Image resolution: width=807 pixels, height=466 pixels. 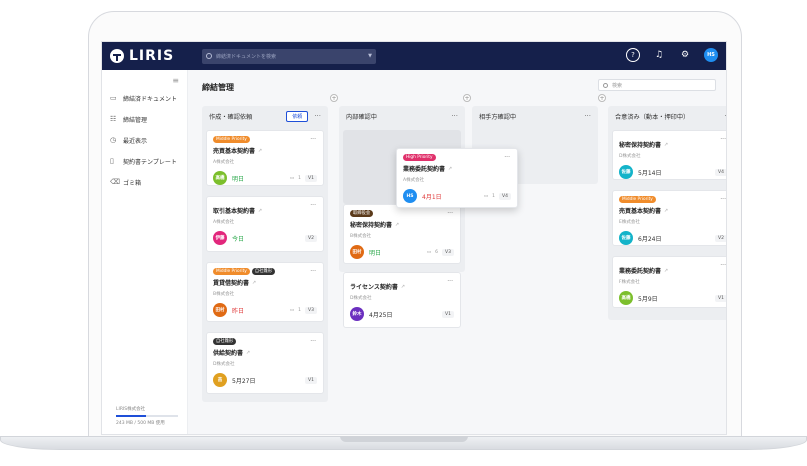 What do you see at coordinates (218, 87) in the screenshot?
I see `page-title: 締結管理` at bounding box center [218, 87].